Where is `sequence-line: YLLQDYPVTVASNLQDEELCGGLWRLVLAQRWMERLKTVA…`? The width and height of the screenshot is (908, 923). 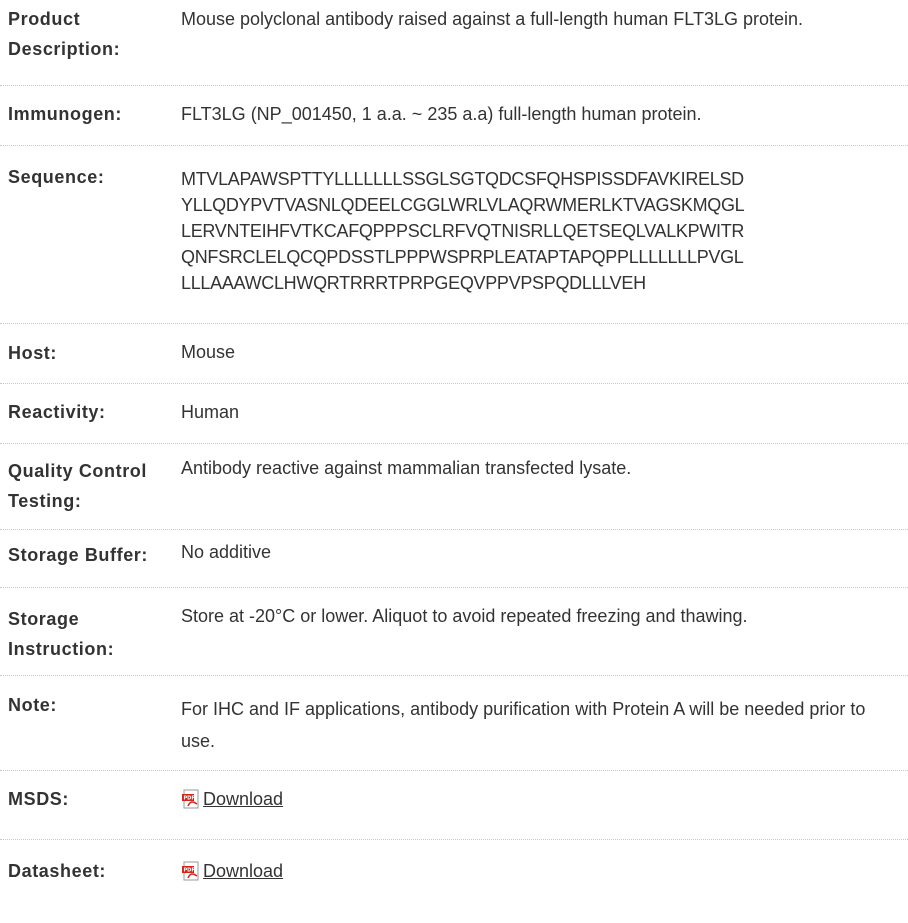 sequence-line: YLLQDYPVTVASNLQDEELCGGLWRLVLAQRWMERLKTVA… is located at coordinates (463, 205).